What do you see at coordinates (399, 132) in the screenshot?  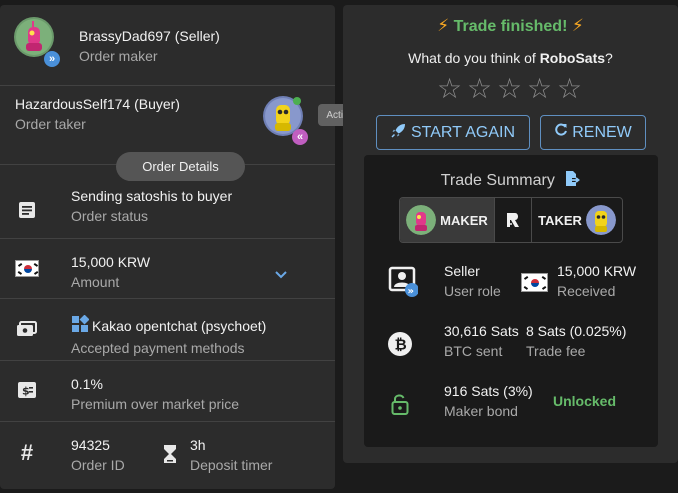 I see `rocket-icon` at bounding box center [399, 132].